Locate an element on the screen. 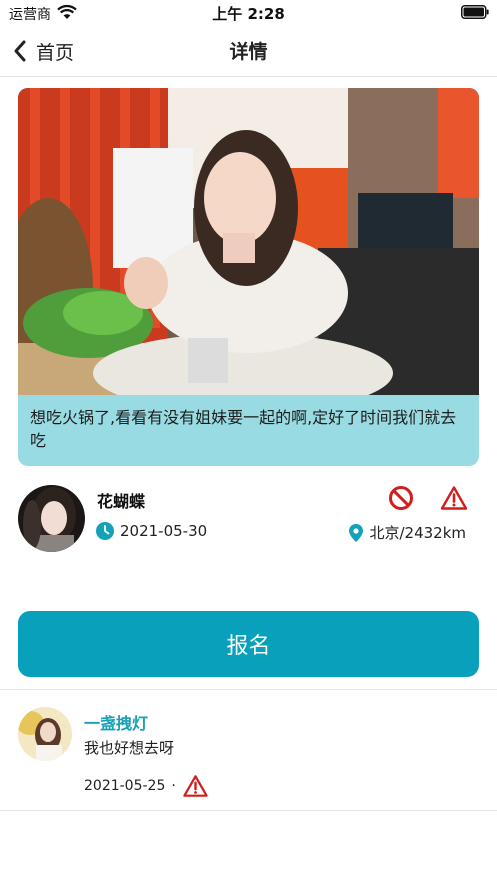 The height and width of the screenshot is (883, 497). location-pin-icon is located at coordinates (356, 532).